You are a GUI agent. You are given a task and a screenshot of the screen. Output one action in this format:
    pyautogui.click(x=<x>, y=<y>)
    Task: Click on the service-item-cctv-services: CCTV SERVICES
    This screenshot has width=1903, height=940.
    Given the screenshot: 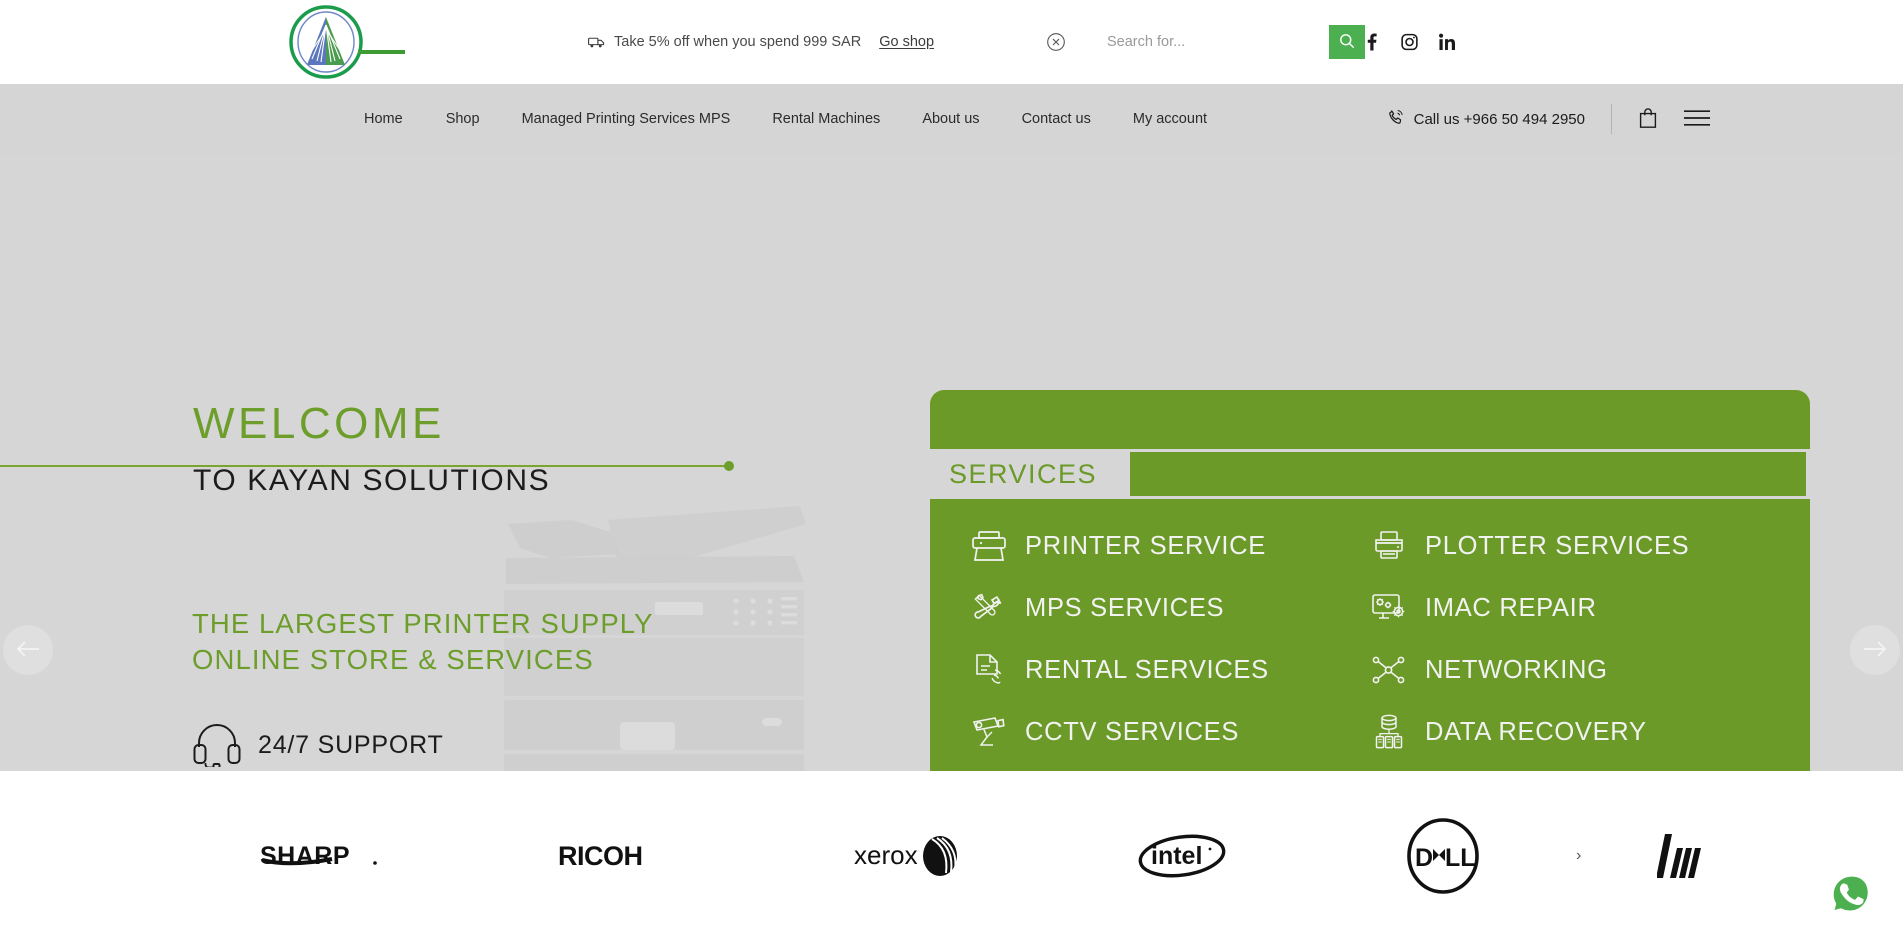 What is the action you would take?
    pyautogui.click(x=1170, y=732)
    